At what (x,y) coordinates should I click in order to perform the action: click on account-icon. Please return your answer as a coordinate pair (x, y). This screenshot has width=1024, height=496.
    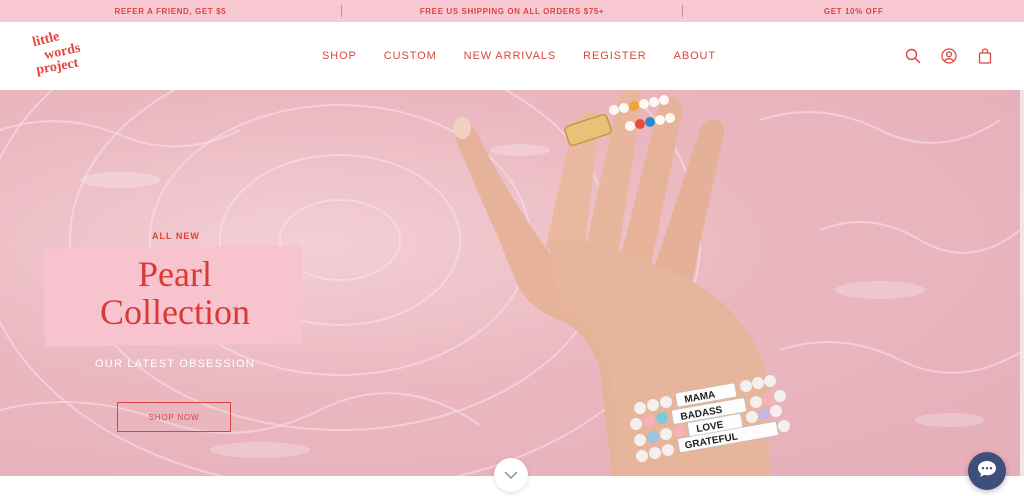
    Looking at the image, I should click on (949, 56).